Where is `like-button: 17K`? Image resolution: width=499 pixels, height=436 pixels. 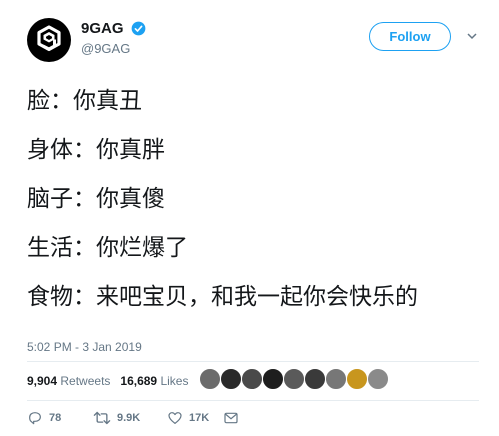
like-button: 17K is located at coordinates (188, 418).